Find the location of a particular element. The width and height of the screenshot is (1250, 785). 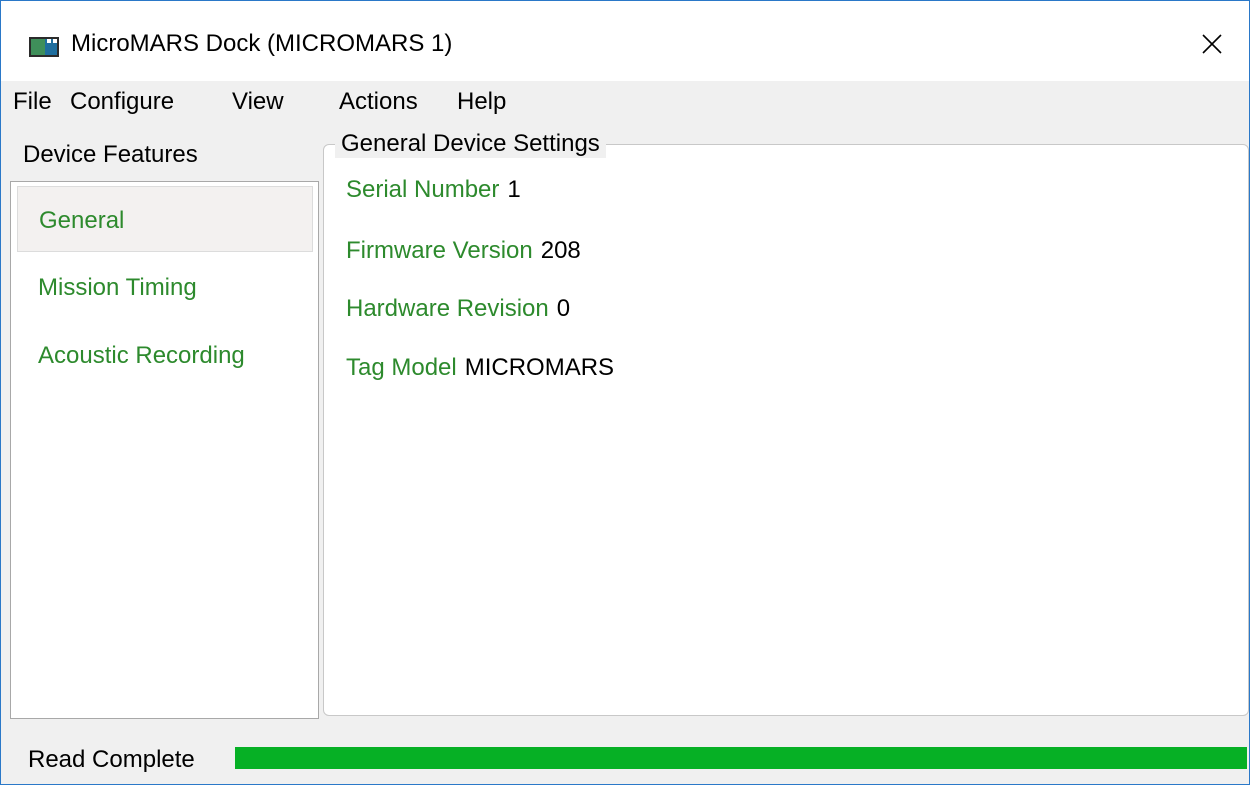

field-value: 208 is located at coordinates (560, 250).